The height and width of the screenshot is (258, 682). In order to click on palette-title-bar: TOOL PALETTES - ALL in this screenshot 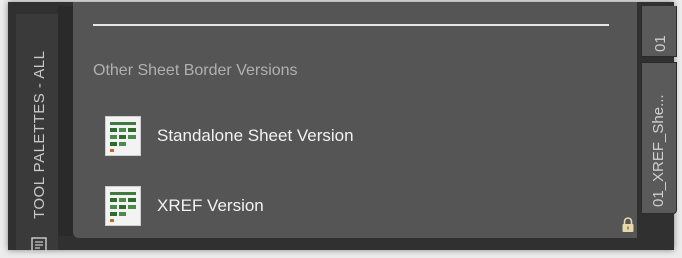, I will do `click(37, 133)`.